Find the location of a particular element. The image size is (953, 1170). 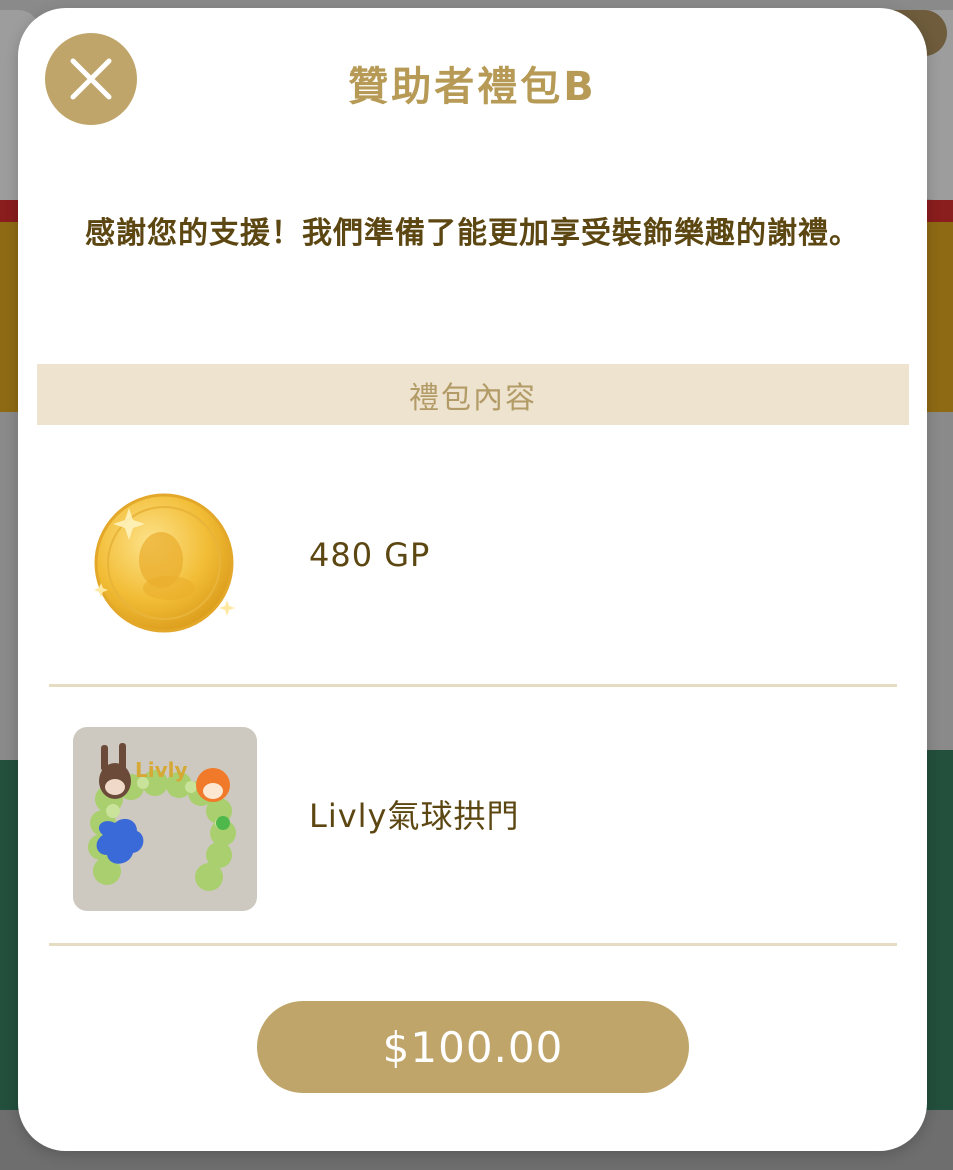

gold-coin-icon is located at coordinates (164, 563).